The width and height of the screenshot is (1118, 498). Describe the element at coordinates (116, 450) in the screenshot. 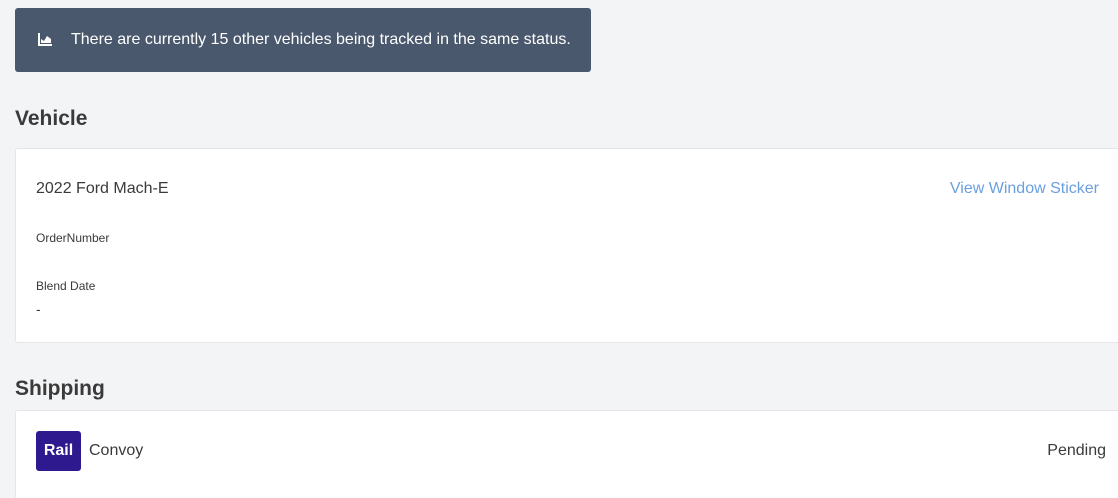

I see `carrier-name: Convoy` at that location.